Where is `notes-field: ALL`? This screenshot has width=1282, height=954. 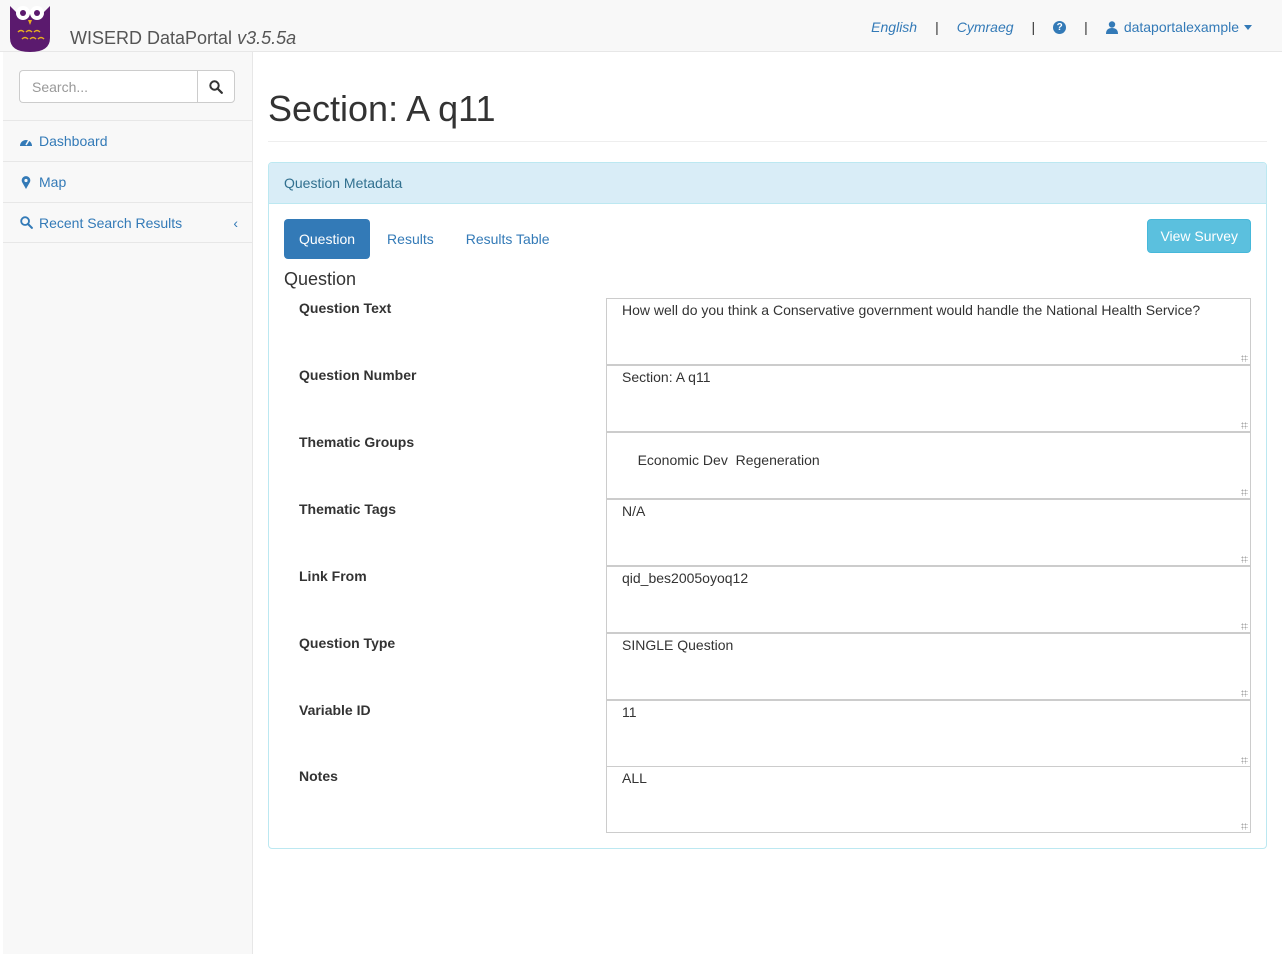
notes-field: ALL is located at coordinates (928, 799).